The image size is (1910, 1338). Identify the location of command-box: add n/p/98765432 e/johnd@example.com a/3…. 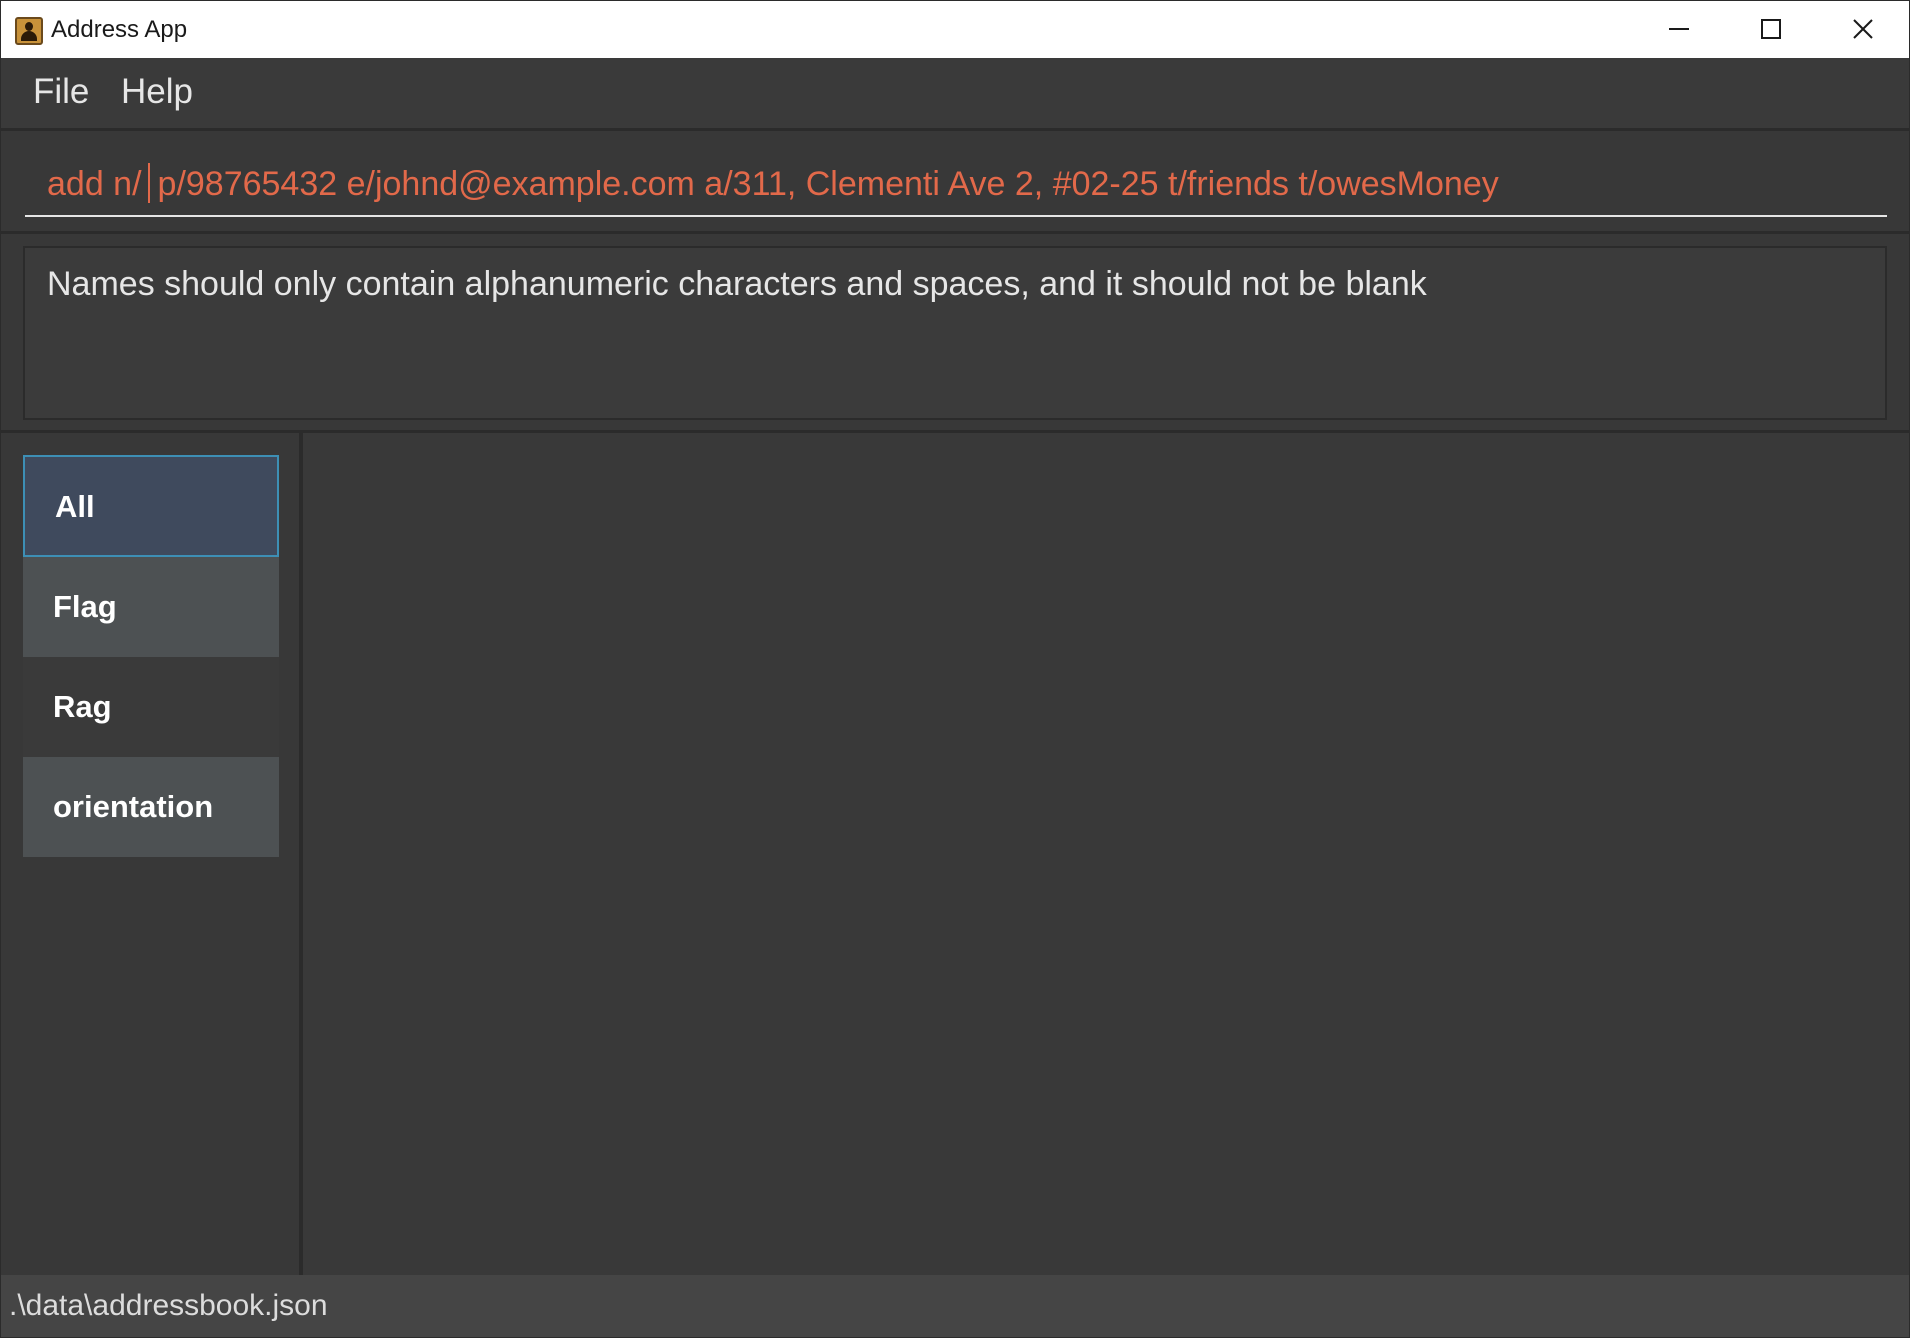
(955, 181).